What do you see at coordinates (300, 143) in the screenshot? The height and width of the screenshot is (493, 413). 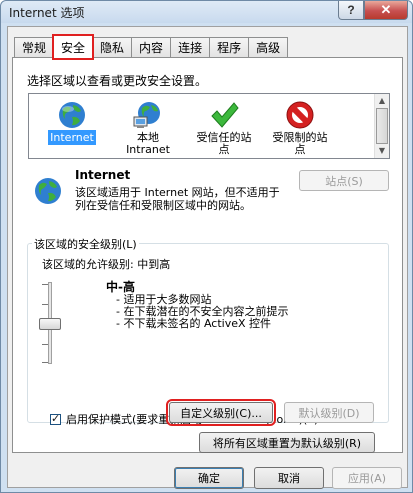 I see `zone-label-restricted-sites: 受限制的站 点` at bounding box center [300, 143].